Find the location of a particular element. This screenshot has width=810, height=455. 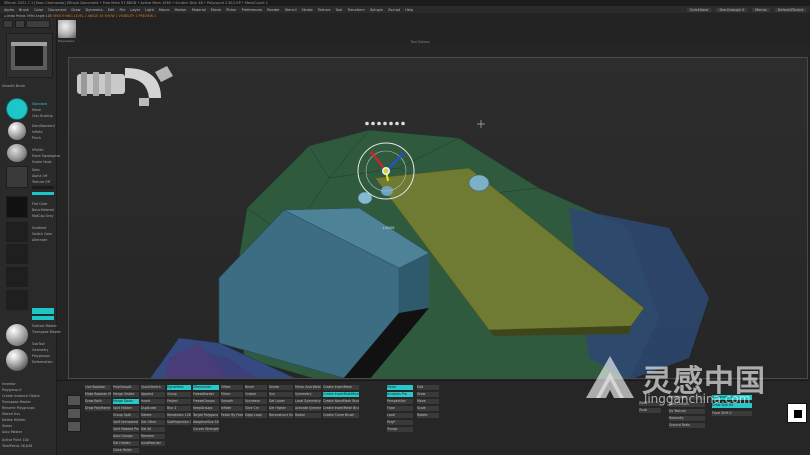

tray-button: Merge Visible is located at coordinates (126, 394).